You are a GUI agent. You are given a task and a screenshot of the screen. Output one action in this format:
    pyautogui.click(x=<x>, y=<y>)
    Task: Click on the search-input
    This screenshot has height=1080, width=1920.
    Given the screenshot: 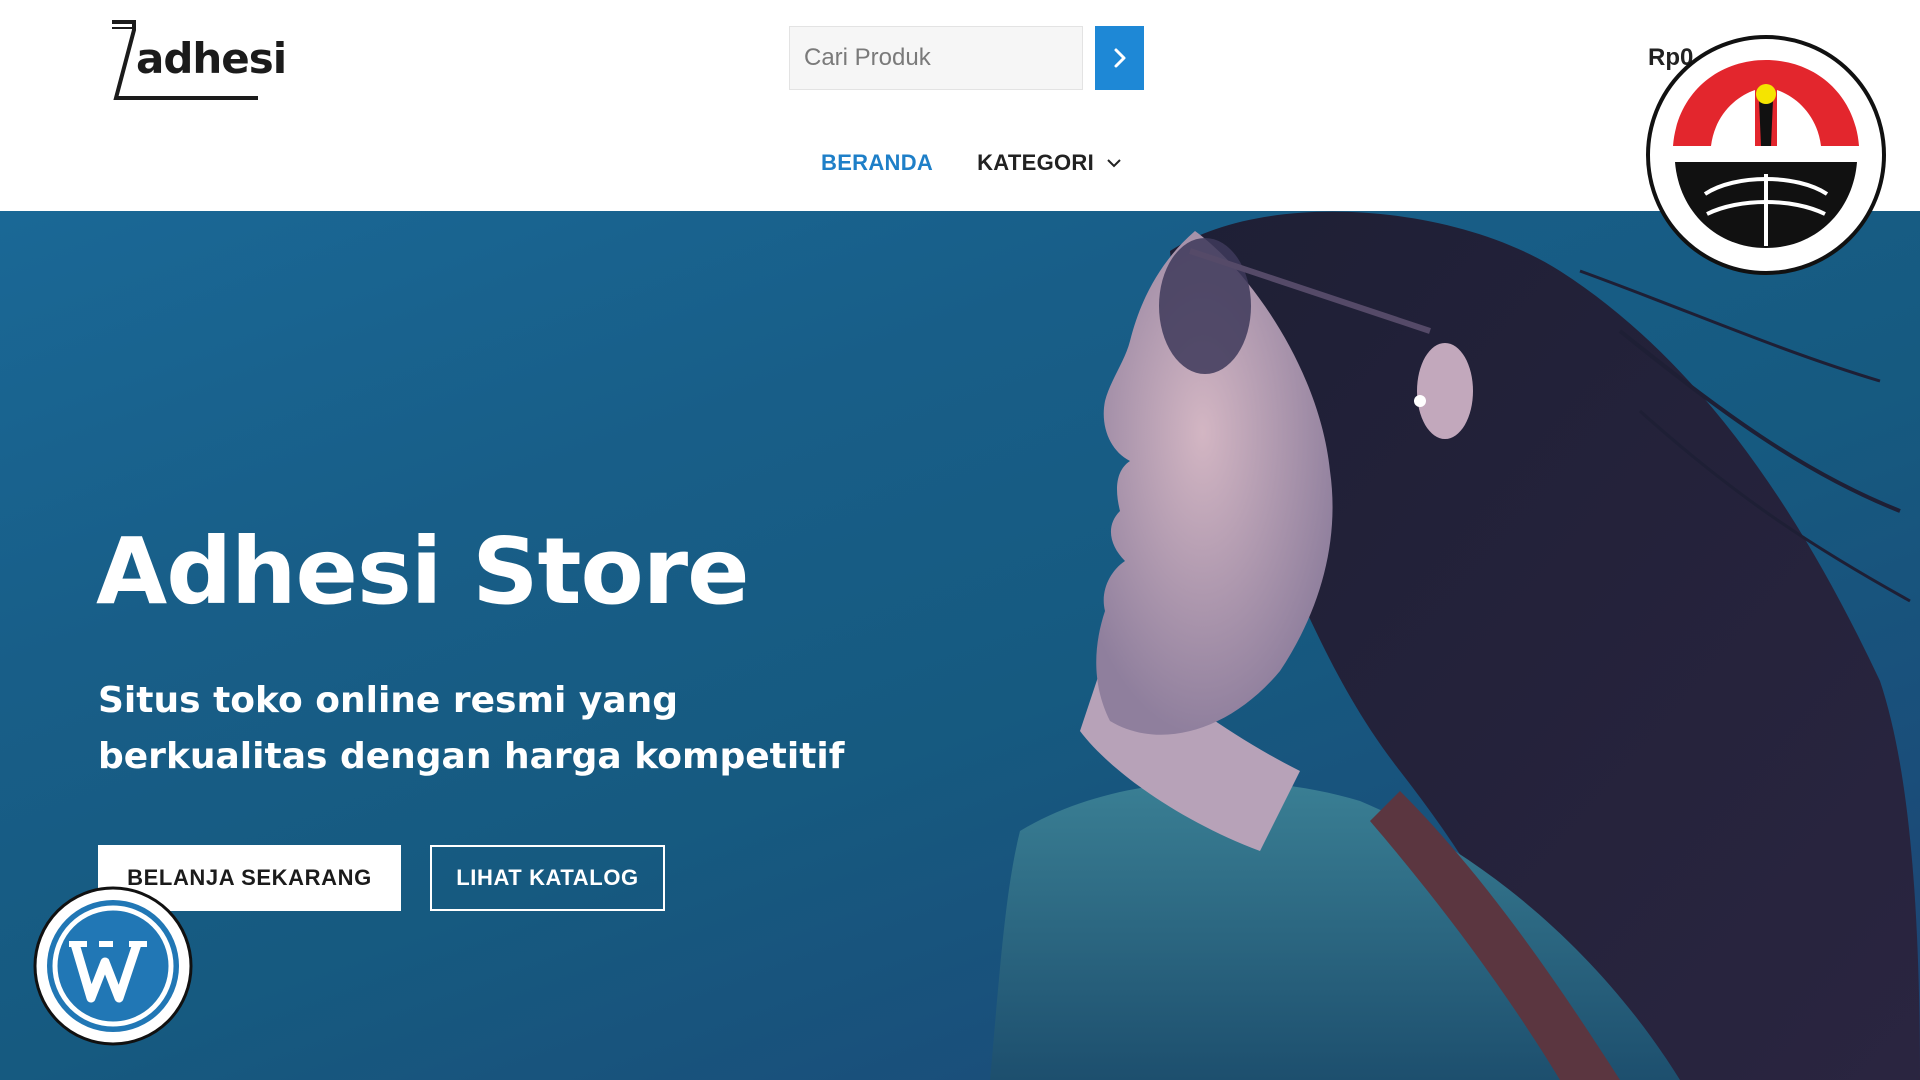 What is the action you would take?
    pyautogui.click(x=936, y=58)
    